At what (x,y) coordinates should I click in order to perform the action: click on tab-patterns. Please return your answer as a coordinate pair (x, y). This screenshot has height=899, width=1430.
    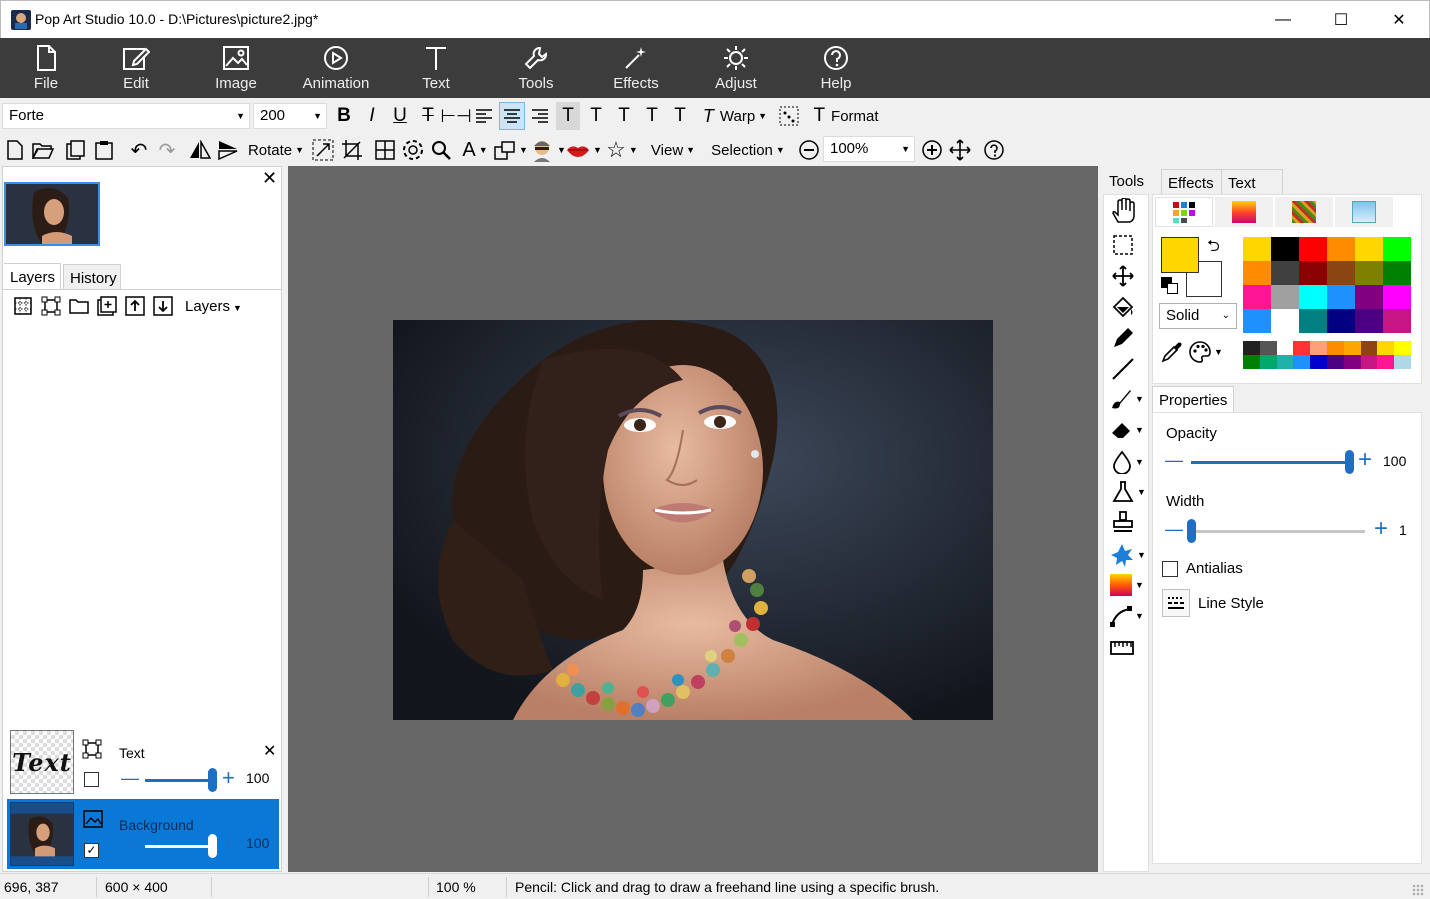
    Looking at the image, I should click on (1304, 212).